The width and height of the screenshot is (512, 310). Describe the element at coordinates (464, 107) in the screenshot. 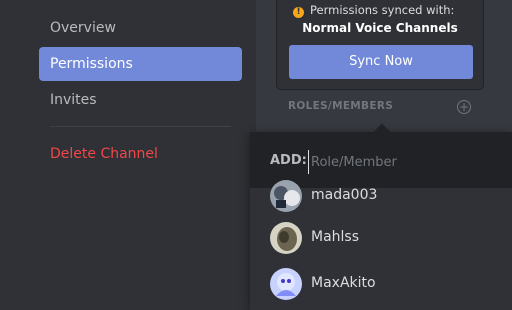

I see `plus-circle-icon: +` at that location.